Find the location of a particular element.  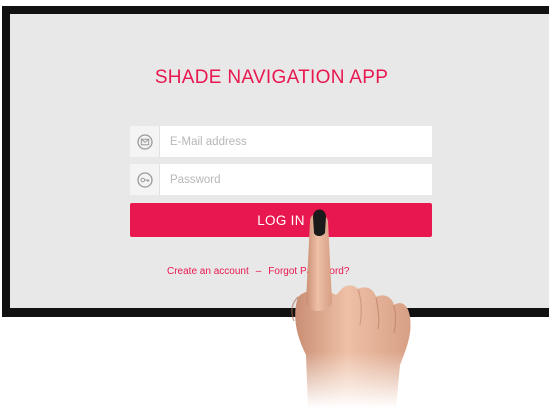

login-button: LOG IN is located at coordinates (281, 220).